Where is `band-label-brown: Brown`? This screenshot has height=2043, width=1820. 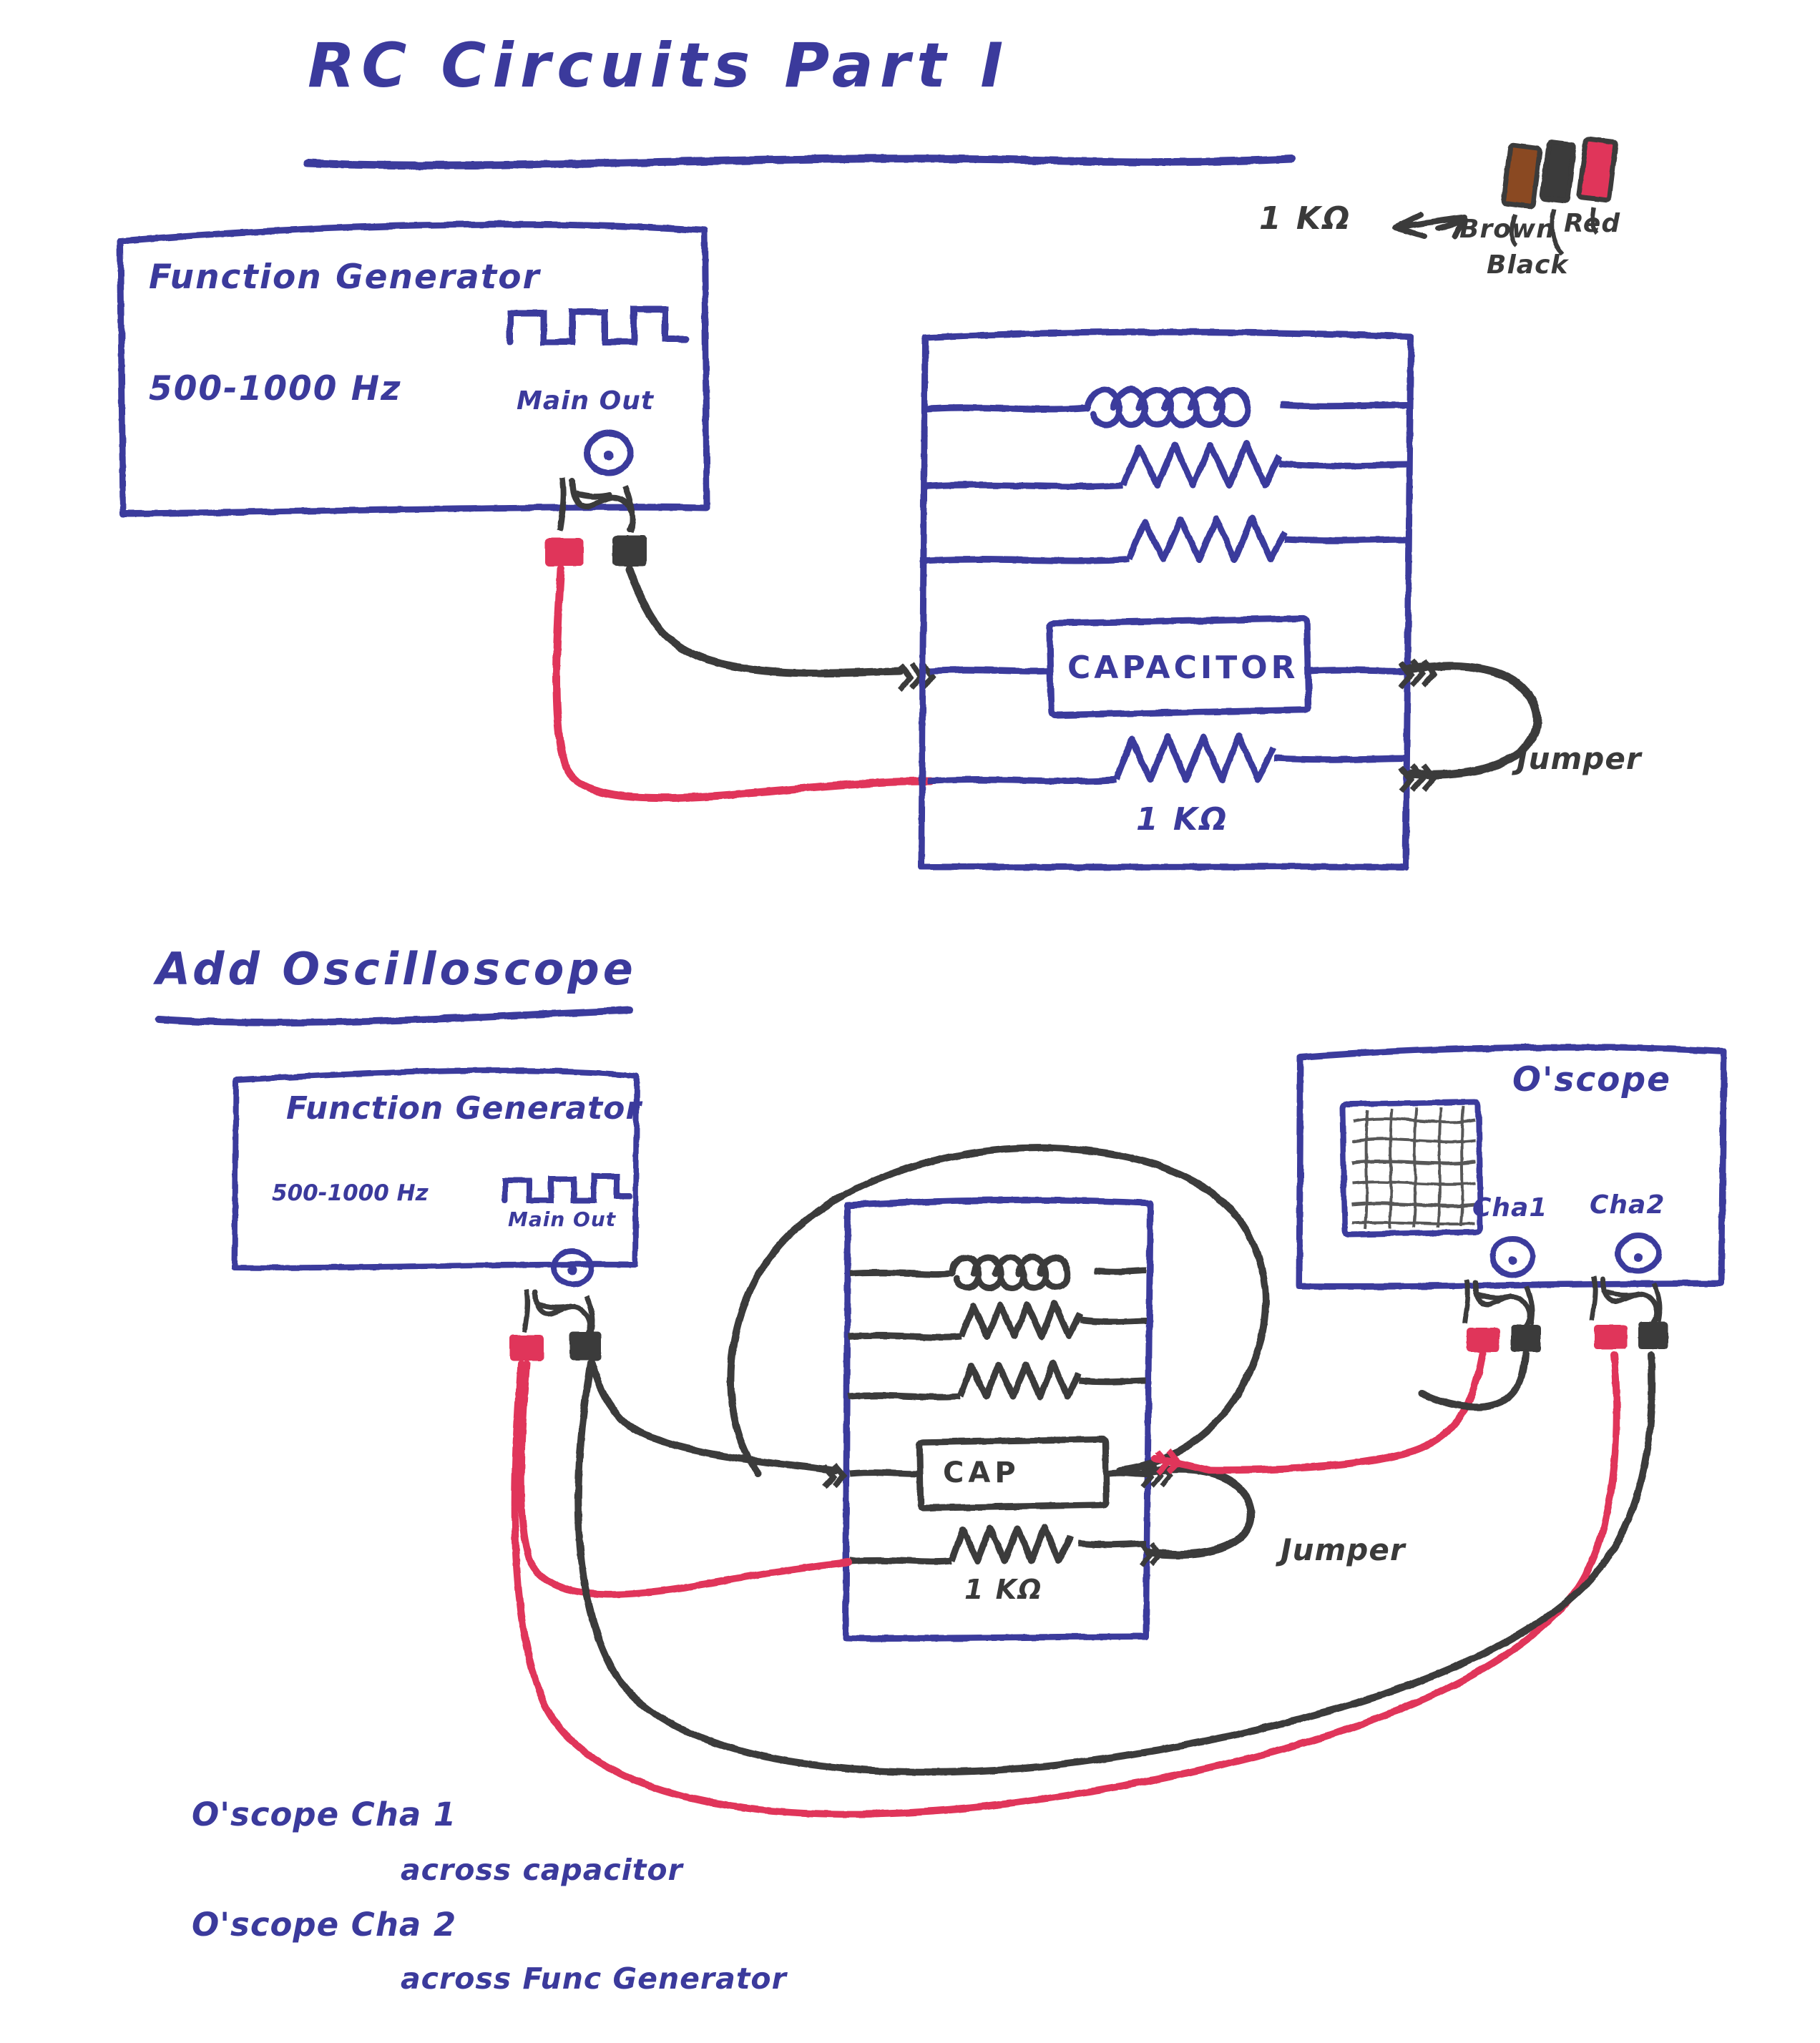
band-label-brown: Brown is located at coordinates (1507, 230).